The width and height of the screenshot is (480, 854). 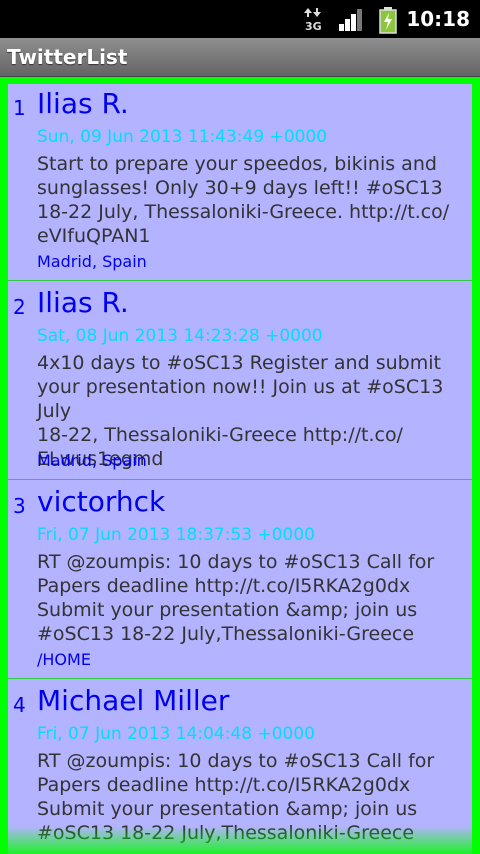 I want to click on tweet-index: 4, so click(x=19, y=705).